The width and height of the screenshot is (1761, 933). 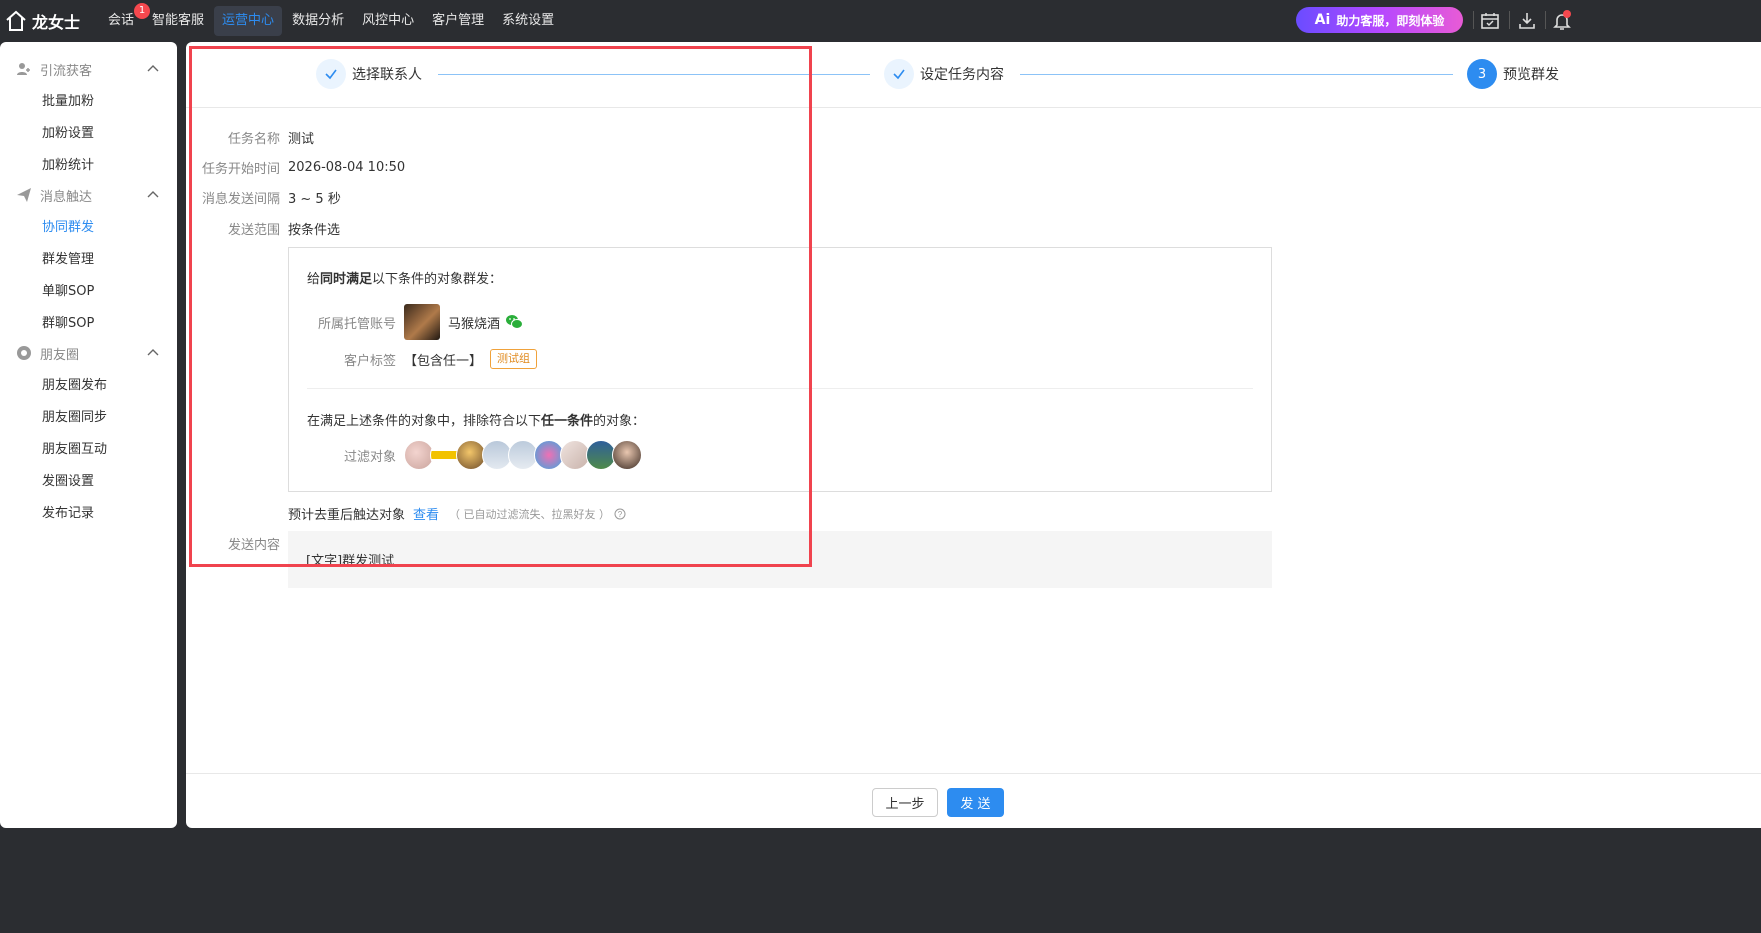 I want to click on help-icon: ?, so click(x=620, y=514).